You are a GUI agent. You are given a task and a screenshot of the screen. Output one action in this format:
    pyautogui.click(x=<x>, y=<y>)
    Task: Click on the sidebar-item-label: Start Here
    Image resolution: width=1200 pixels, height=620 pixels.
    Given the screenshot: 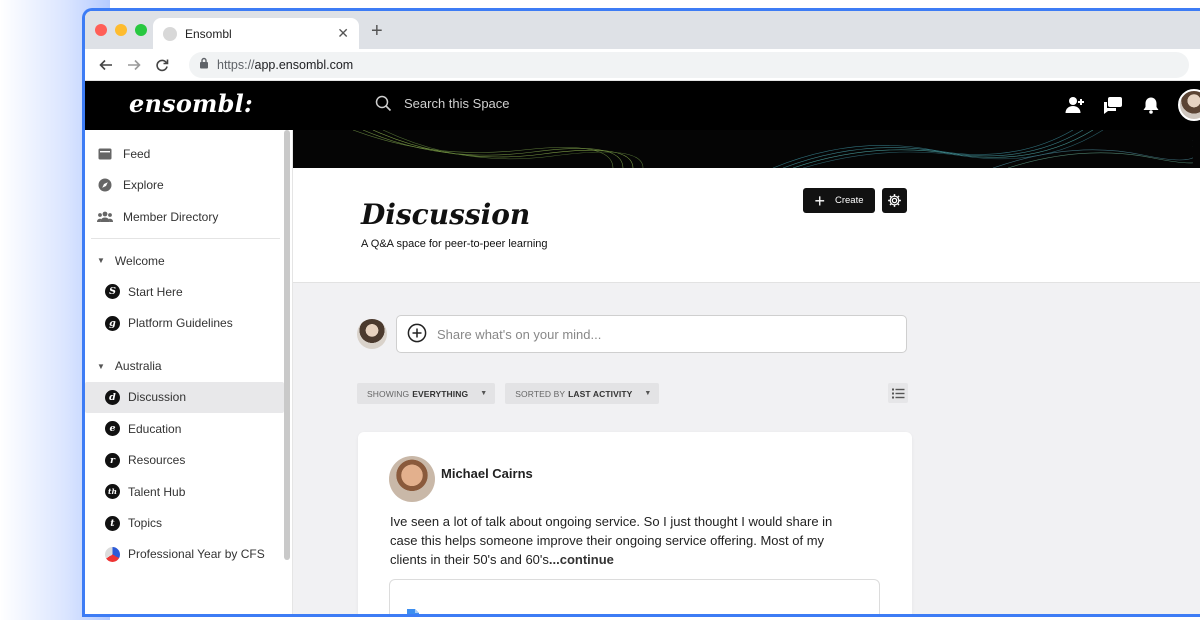 What is the action you would take?
    pyautogui.click(x=155, y=291)
    